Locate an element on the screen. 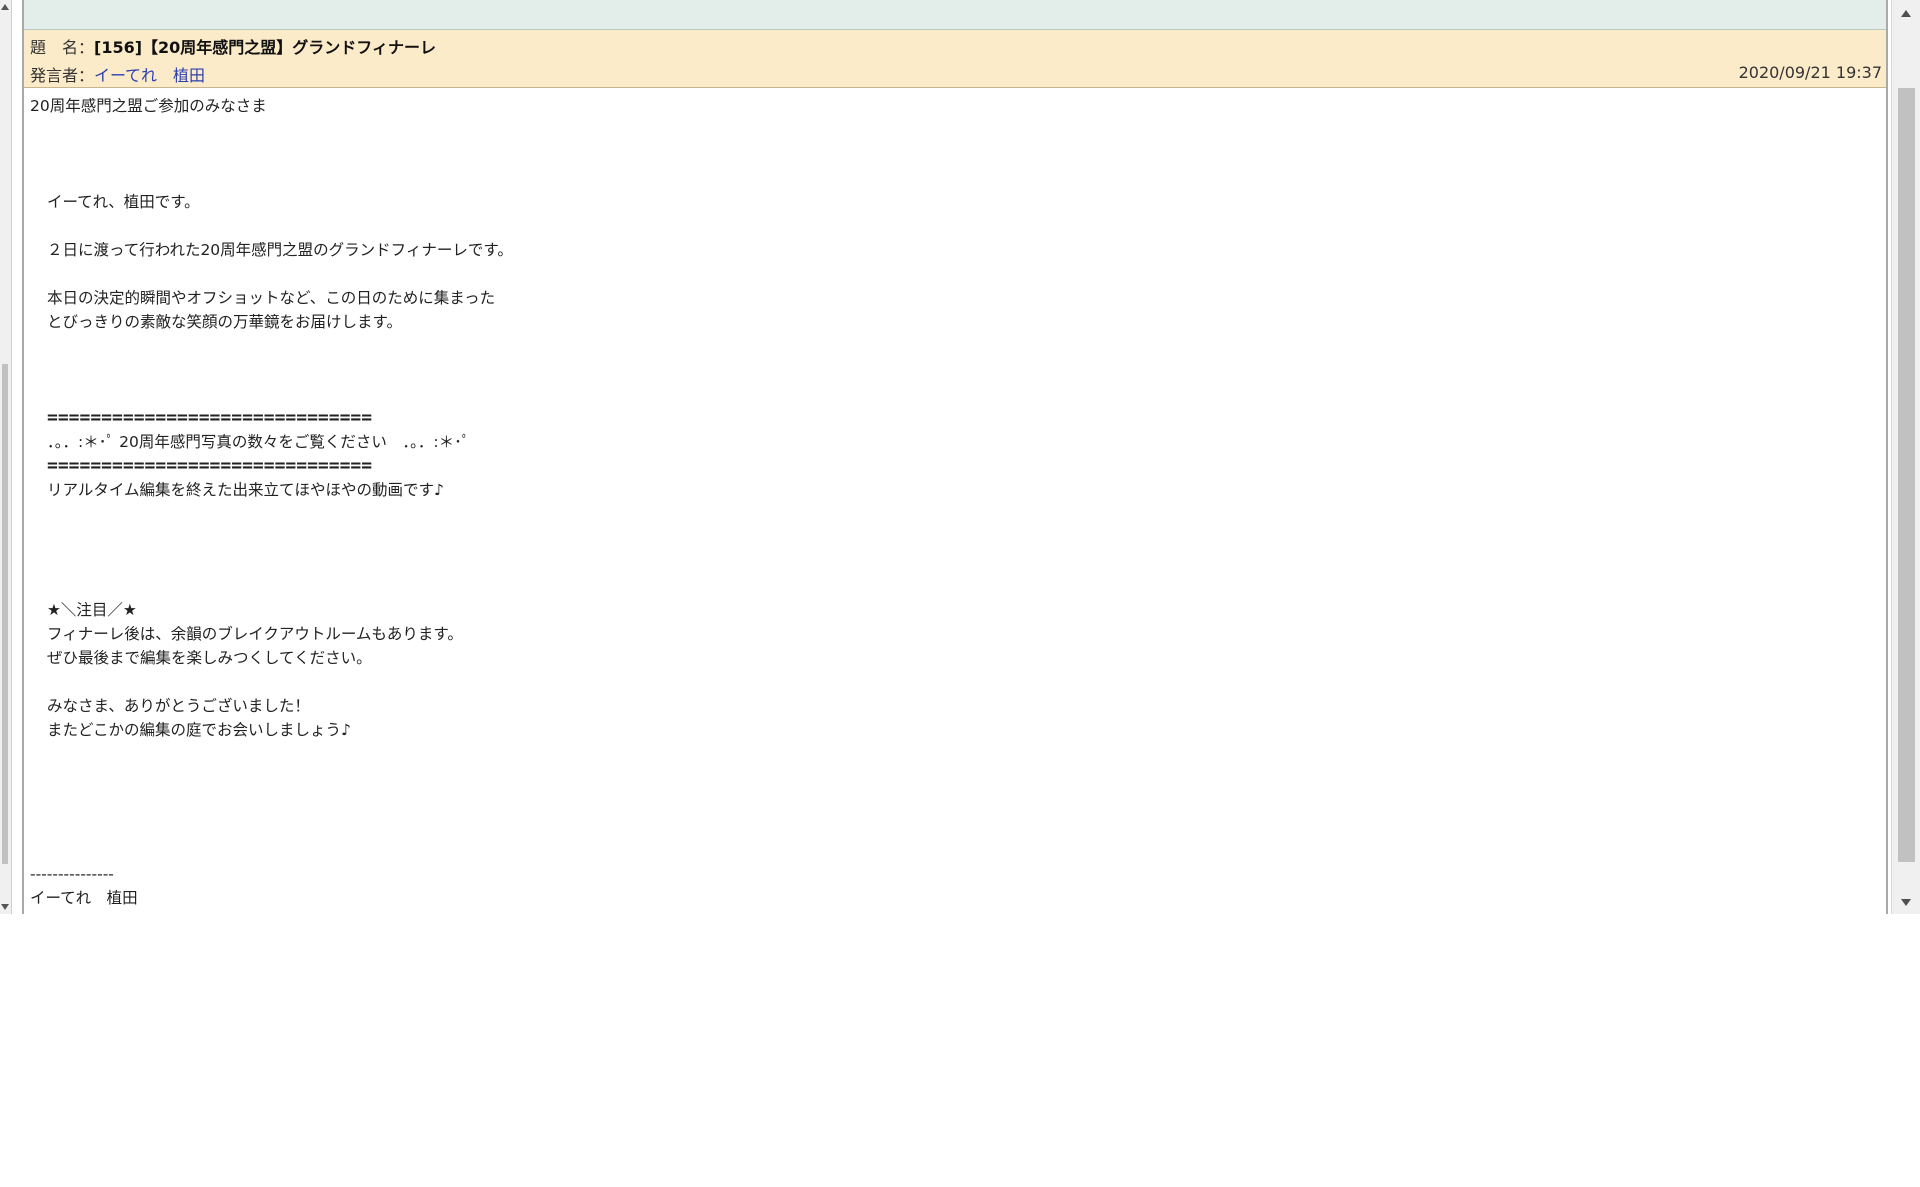  message-scrollbar is located at coordinates (1905, 457).